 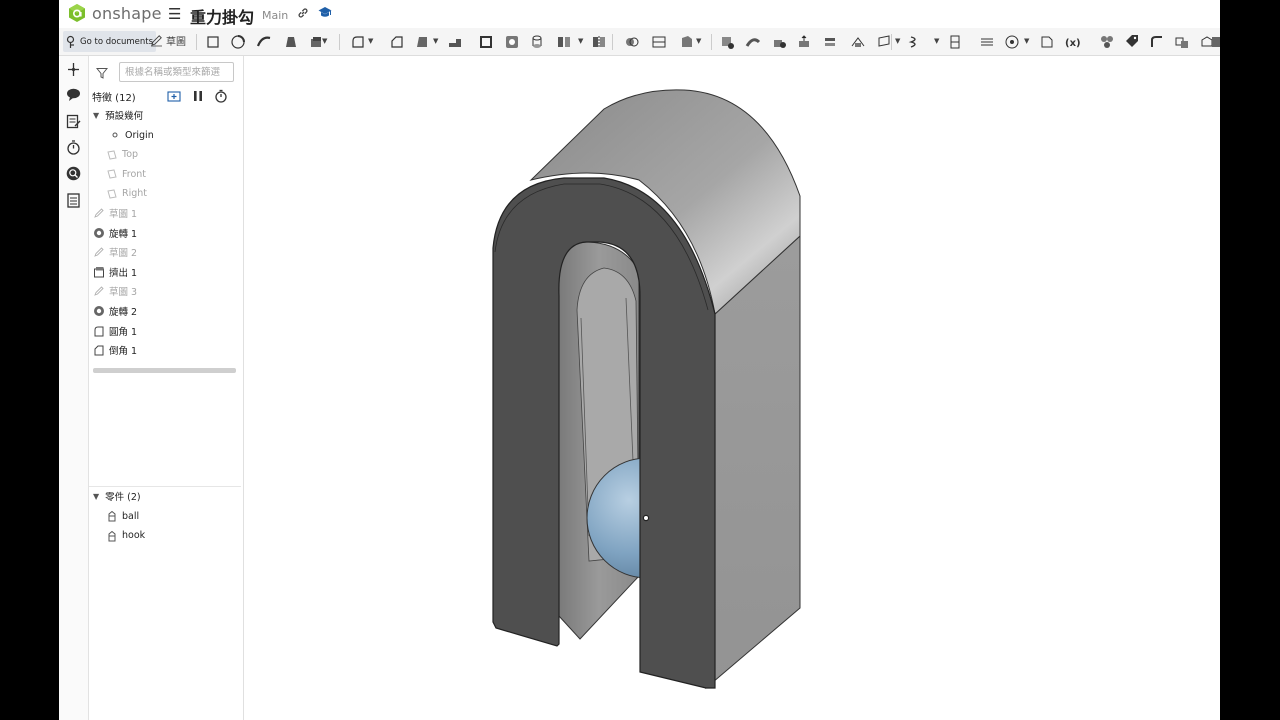 I want to click on flange-icon, so click(x=1132, y=42).